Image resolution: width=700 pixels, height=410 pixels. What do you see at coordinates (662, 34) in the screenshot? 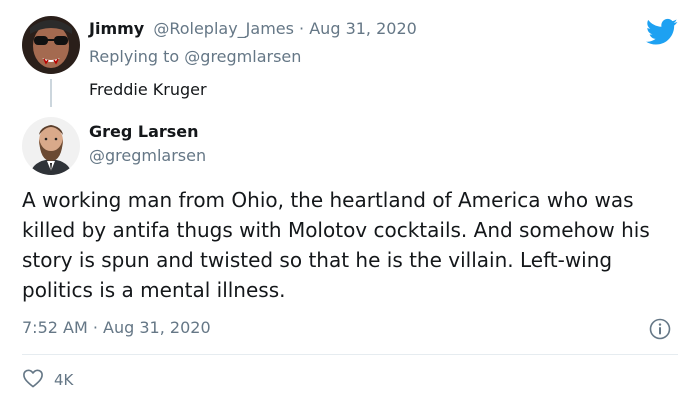
I see `twitter-bird-icon` at bounding box center [662, 34].